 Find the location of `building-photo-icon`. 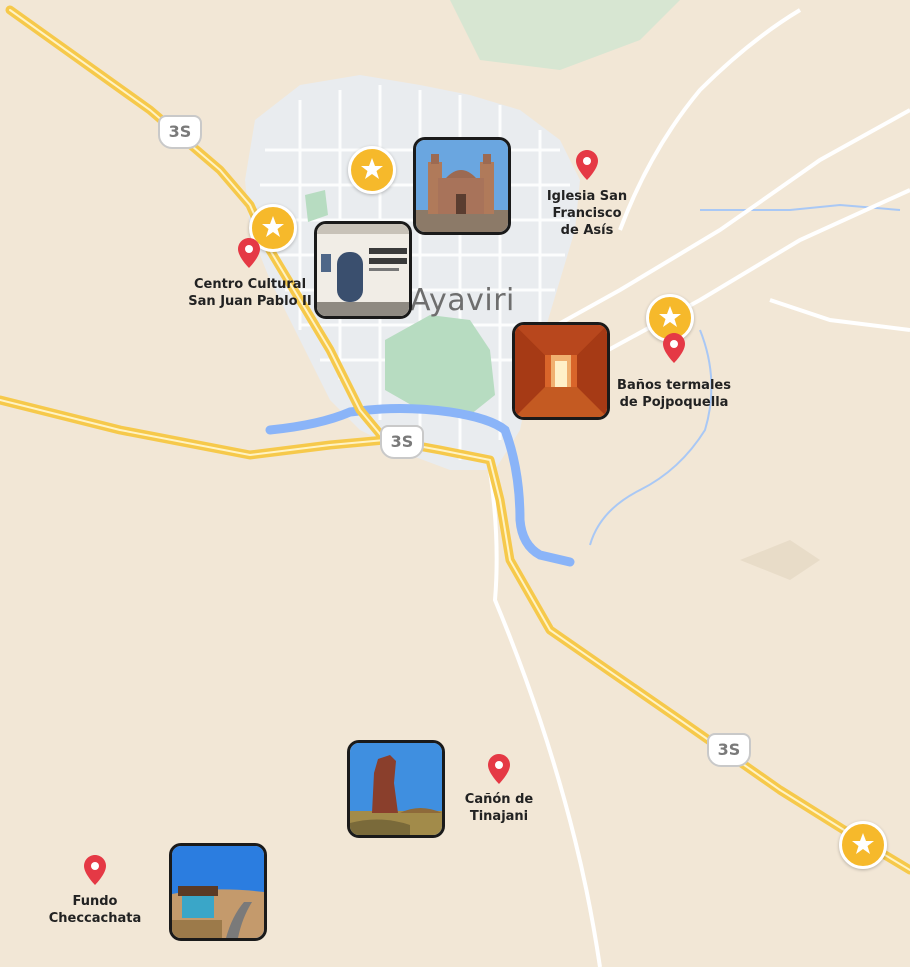

building-photo-icon is located at coordinates (363, 270).